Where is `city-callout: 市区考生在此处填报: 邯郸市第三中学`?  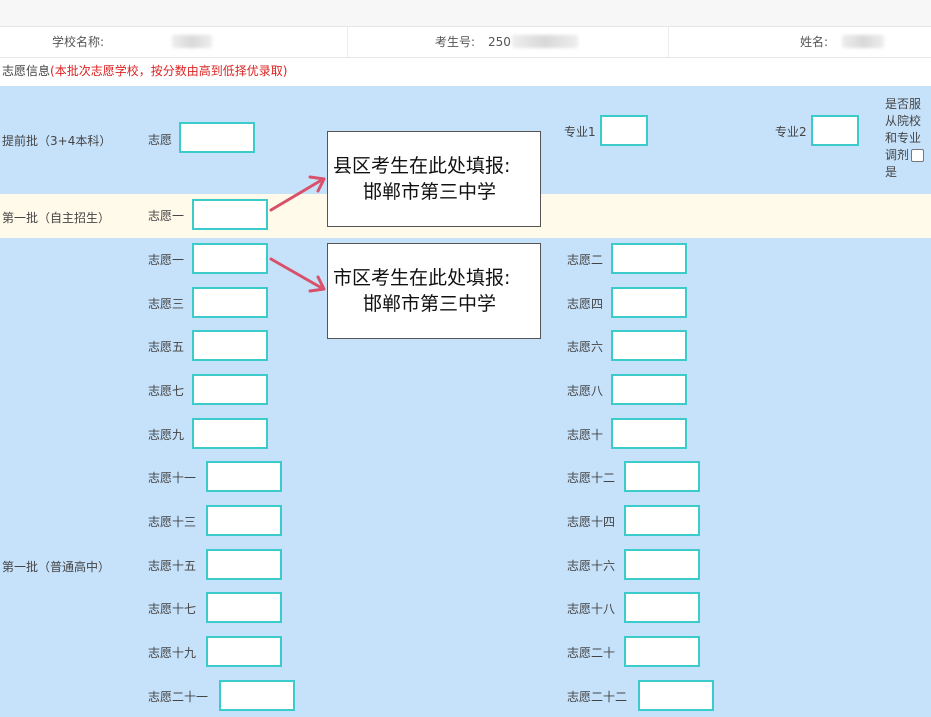 city-callout: 市区考生在此处填报: 邯郸市第三中学 is located at coordinates (434, 291).